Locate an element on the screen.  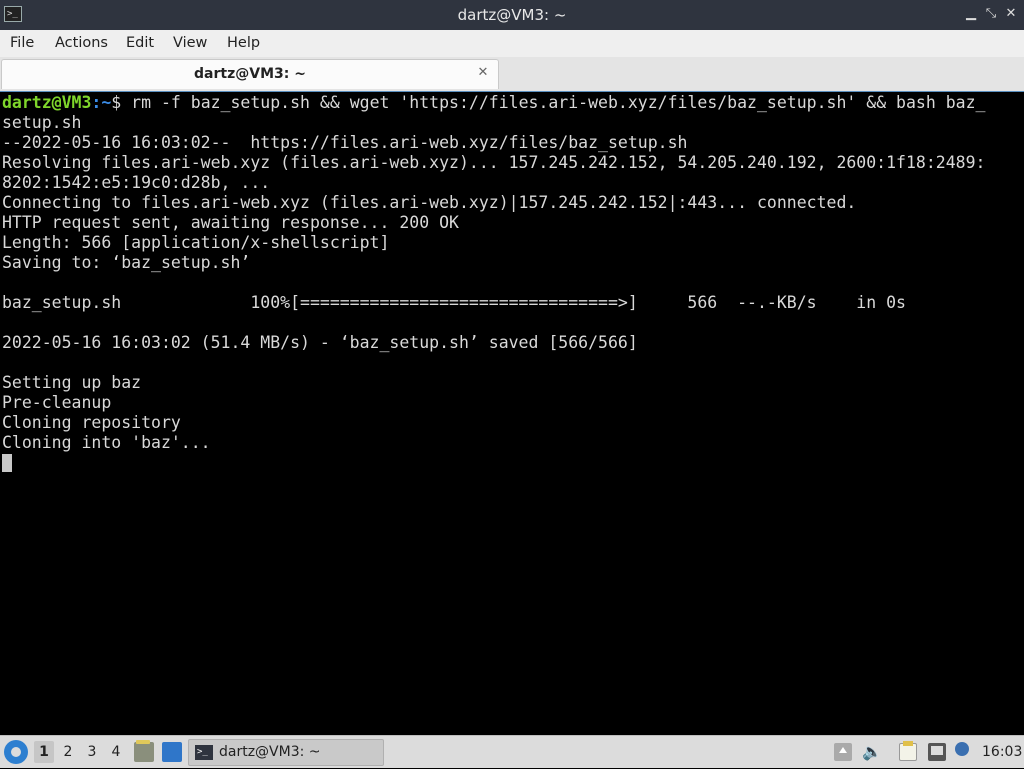
close-icon: ✕ is located at coordinates (1011, 14).